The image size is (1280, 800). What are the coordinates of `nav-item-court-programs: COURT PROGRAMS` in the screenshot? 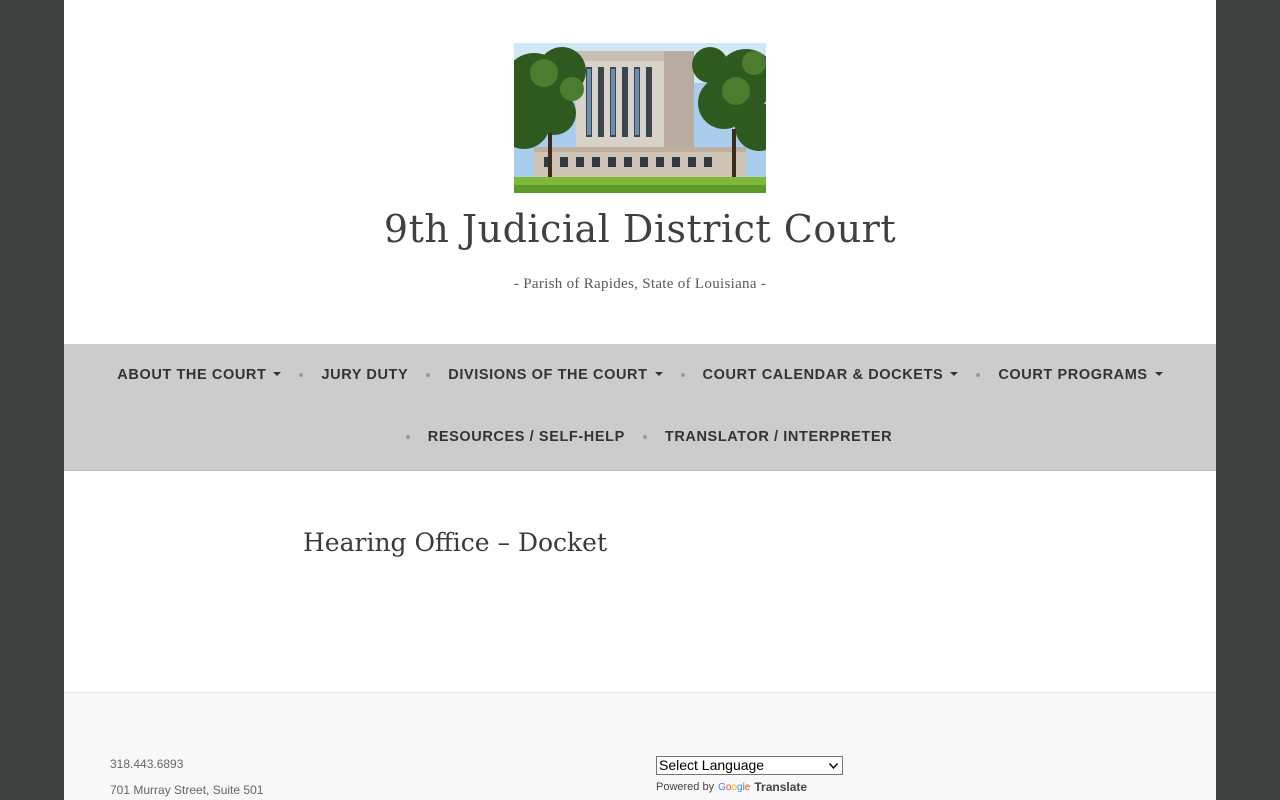 It's located at (1080, 375).